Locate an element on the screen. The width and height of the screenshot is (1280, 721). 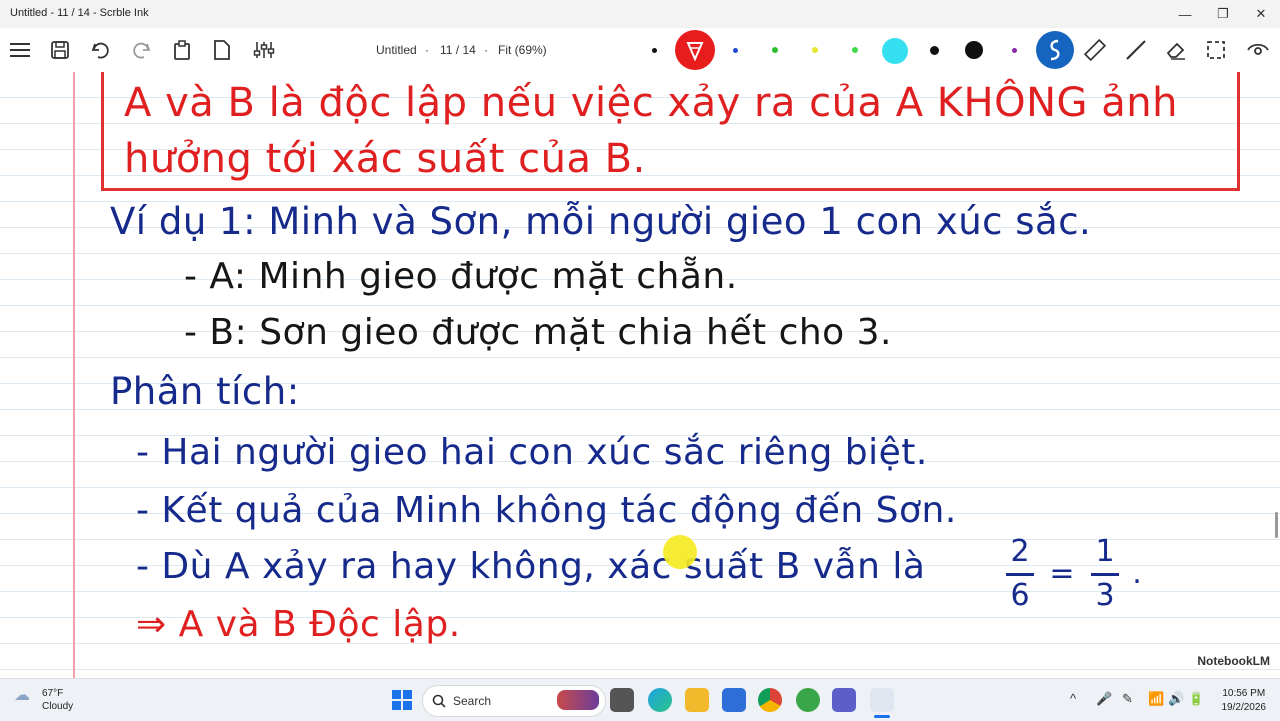
weather-temp: 67°F is located at coordinates (53, 693).